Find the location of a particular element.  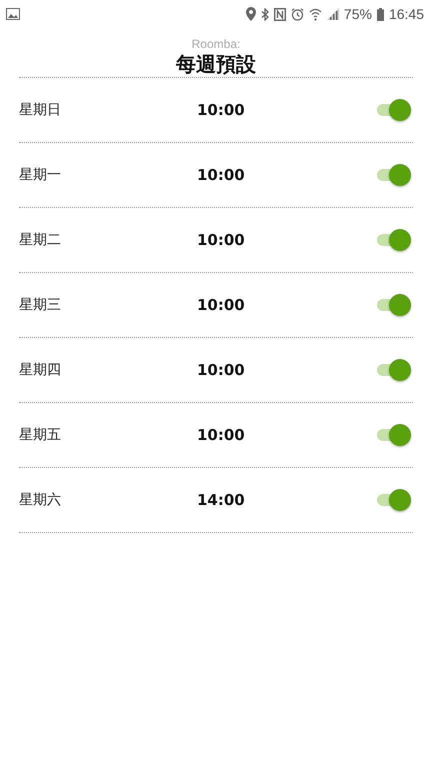

bluetooth-icon is located at coordinates (264, 14).